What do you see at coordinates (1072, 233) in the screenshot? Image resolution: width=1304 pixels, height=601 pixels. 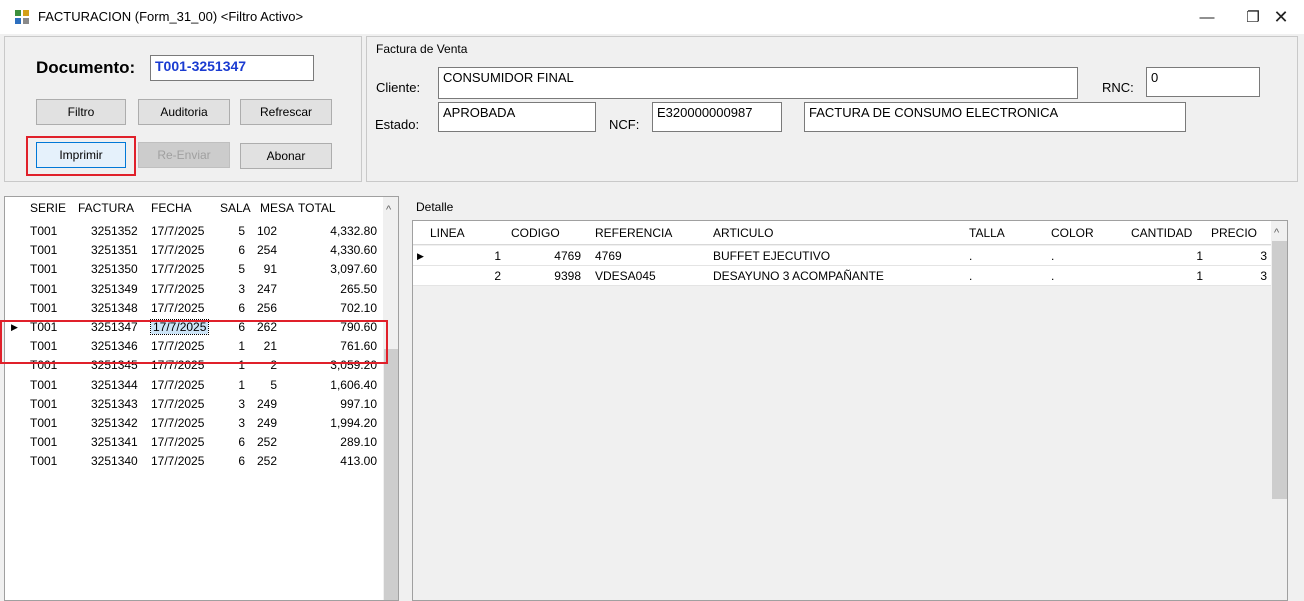 I see `col-header-color: COLOR` at bounding box center [1072, 233].